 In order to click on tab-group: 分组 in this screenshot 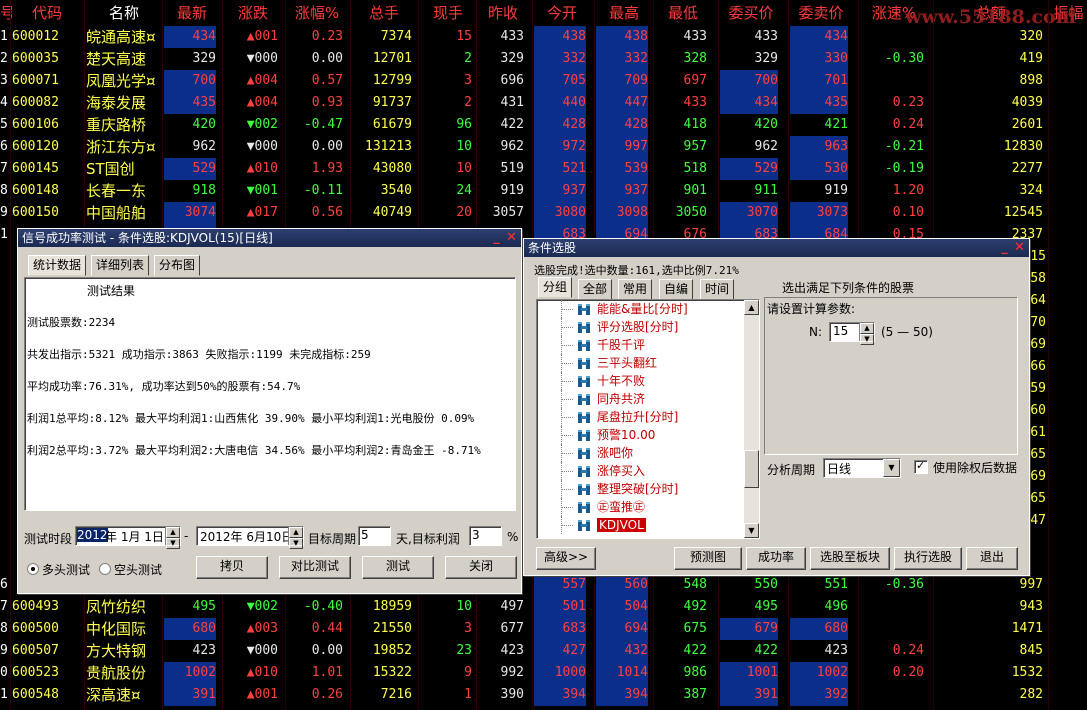, I will do `click(555, 287)`.